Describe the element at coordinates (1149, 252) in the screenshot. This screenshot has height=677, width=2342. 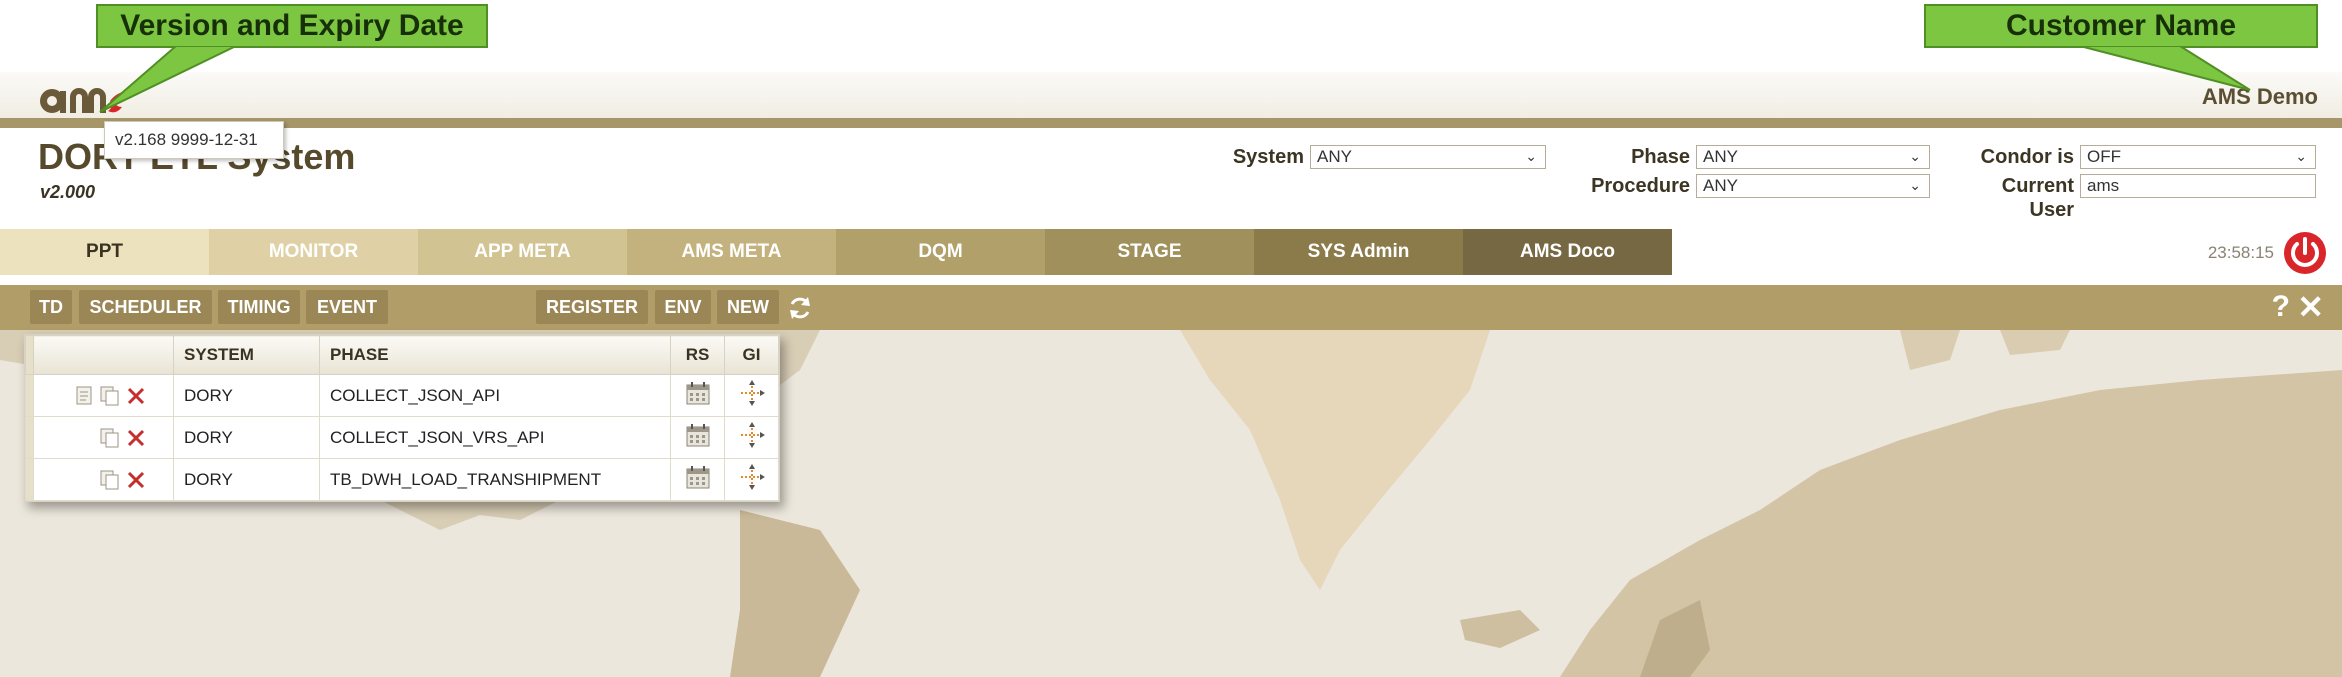
I see `tab-stage: STAGE` at that location.